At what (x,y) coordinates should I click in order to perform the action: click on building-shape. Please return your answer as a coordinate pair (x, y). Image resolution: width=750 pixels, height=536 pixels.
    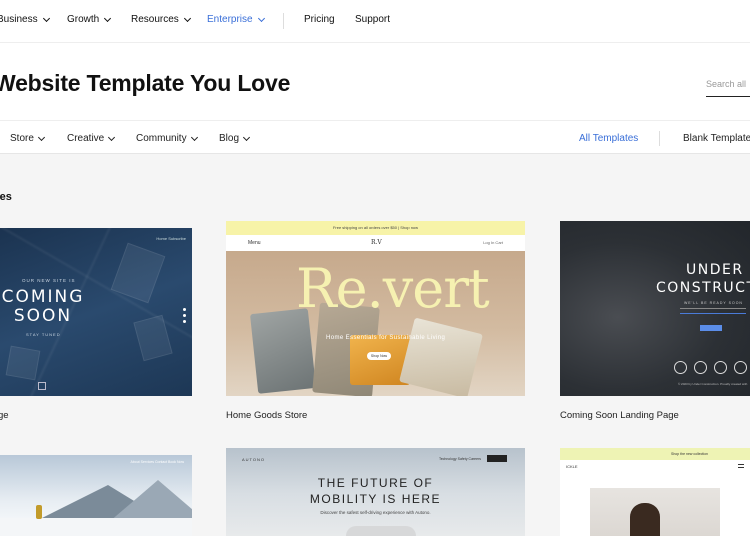
    Looking at the image, I should click on (23, 363).